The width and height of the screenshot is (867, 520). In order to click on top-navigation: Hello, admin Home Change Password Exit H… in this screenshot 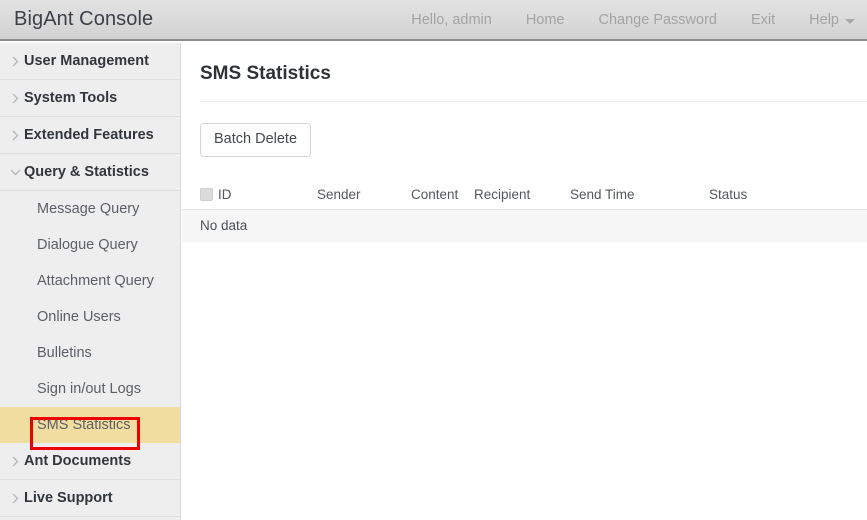, I will do `click(633, 20)`.